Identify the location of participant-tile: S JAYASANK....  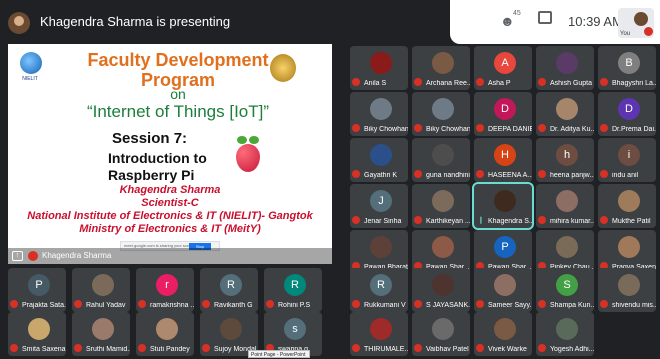
(441, 290).